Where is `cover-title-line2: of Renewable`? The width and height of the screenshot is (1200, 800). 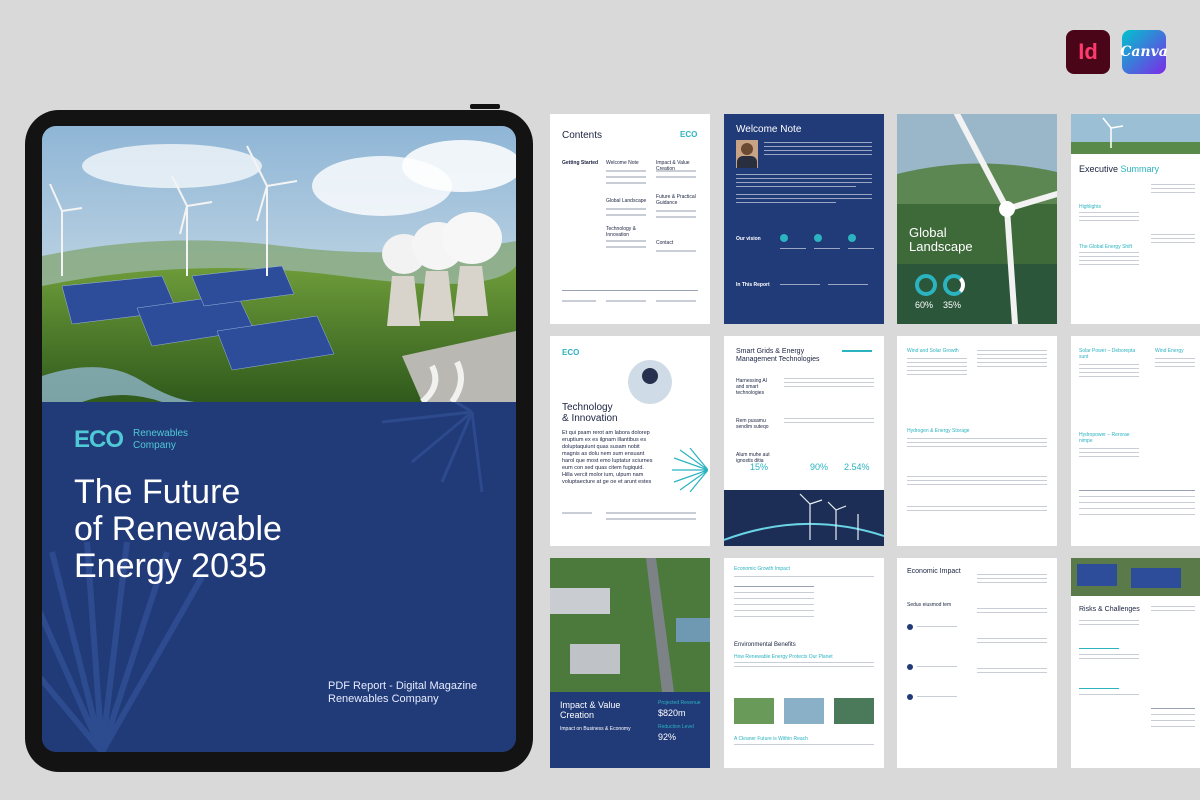
cover-title-line2: of Renewable is located at coordinates (178, 529).